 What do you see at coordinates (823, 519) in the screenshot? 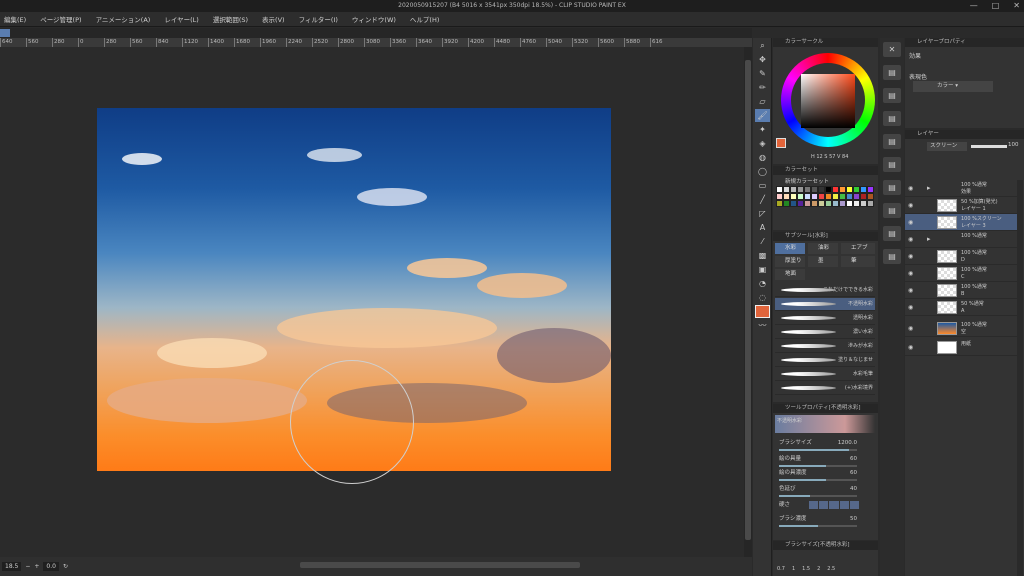
I see `prop-brush-density: ブラシ濃度 50` at bounding box center [823, 519].